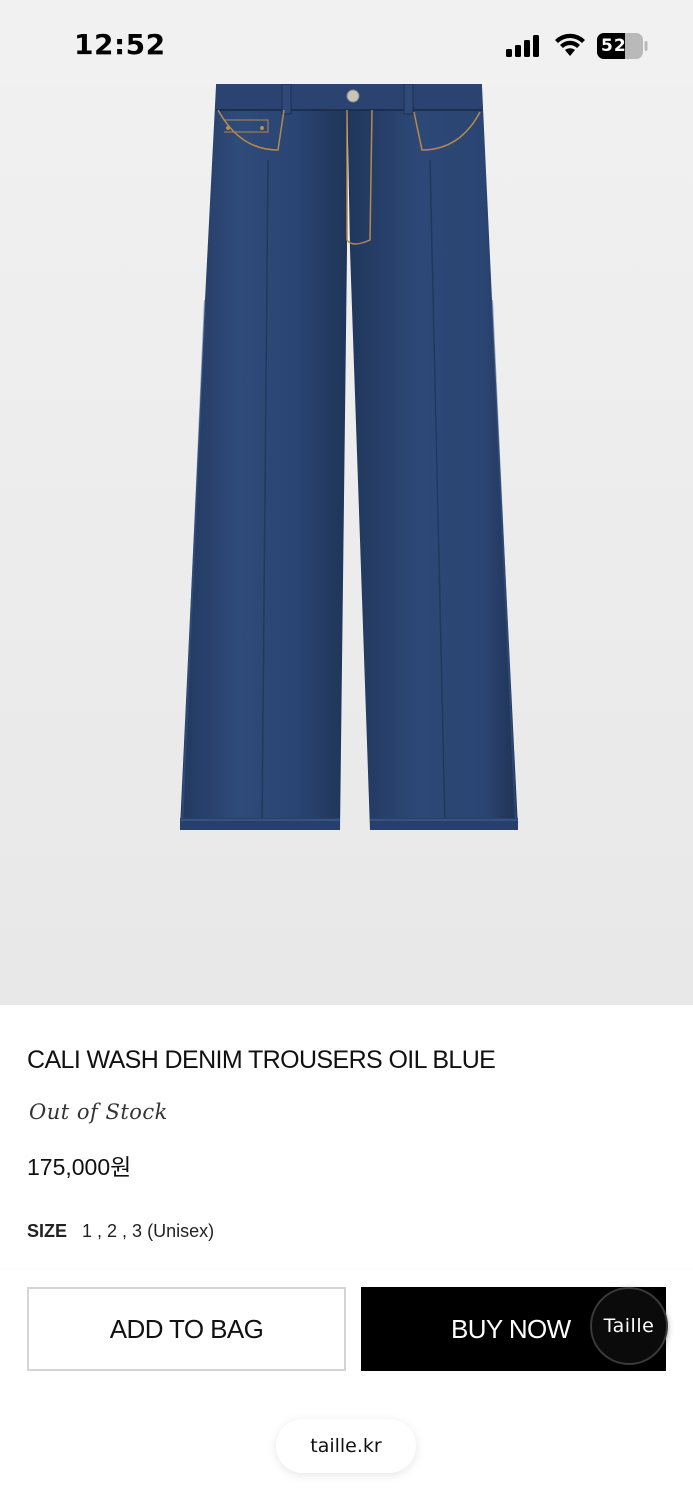  What do you see at coordinates (346, 42) in the screenshot?
I see `status-bar: 12:52 52` at bounding box center [346, 42].